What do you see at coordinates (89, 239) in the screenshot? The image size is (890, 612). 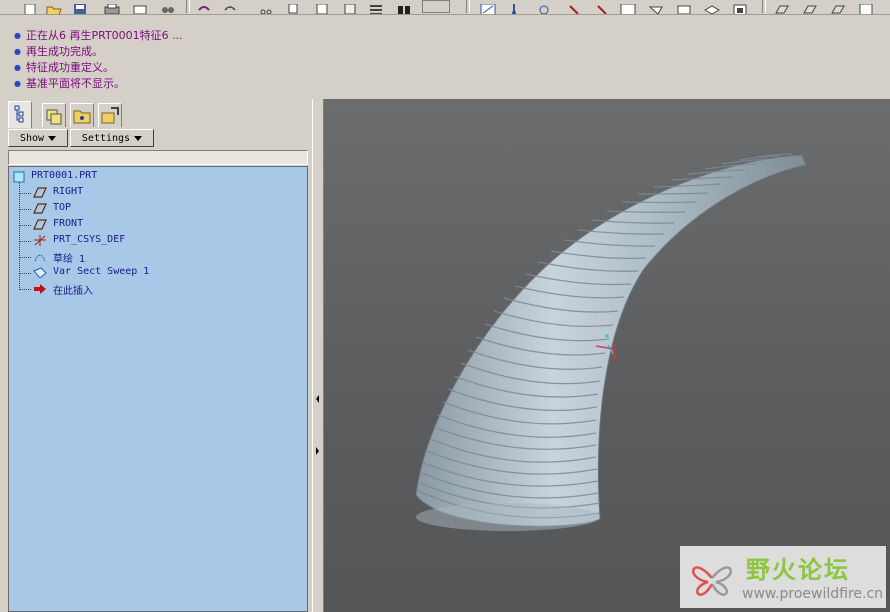 I see `tree-item-label: PRT_CSYS_DEF` at bounding box center [89, 239].